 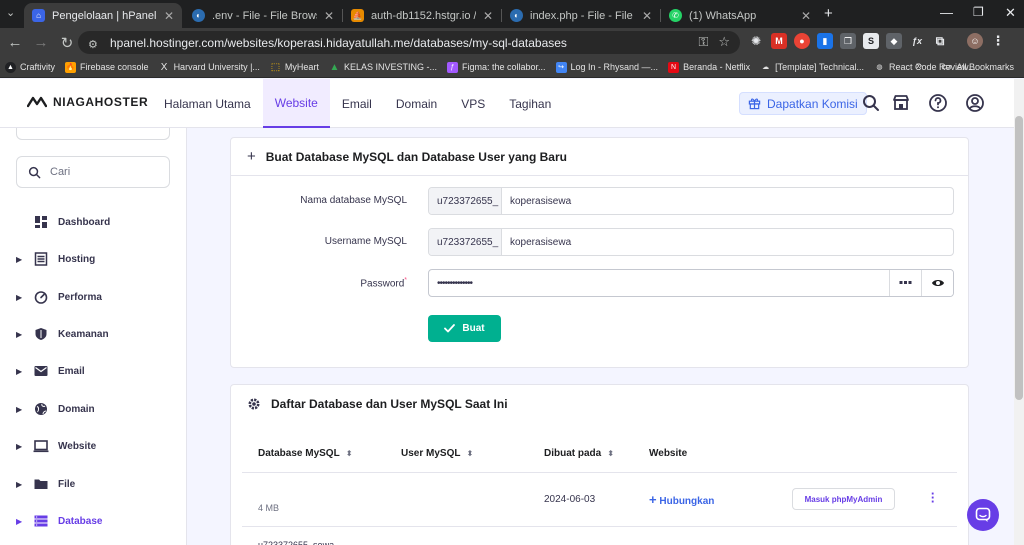 I want to click on bookmark-item: 🔥 Firebase console, so click(x=107, y=67).